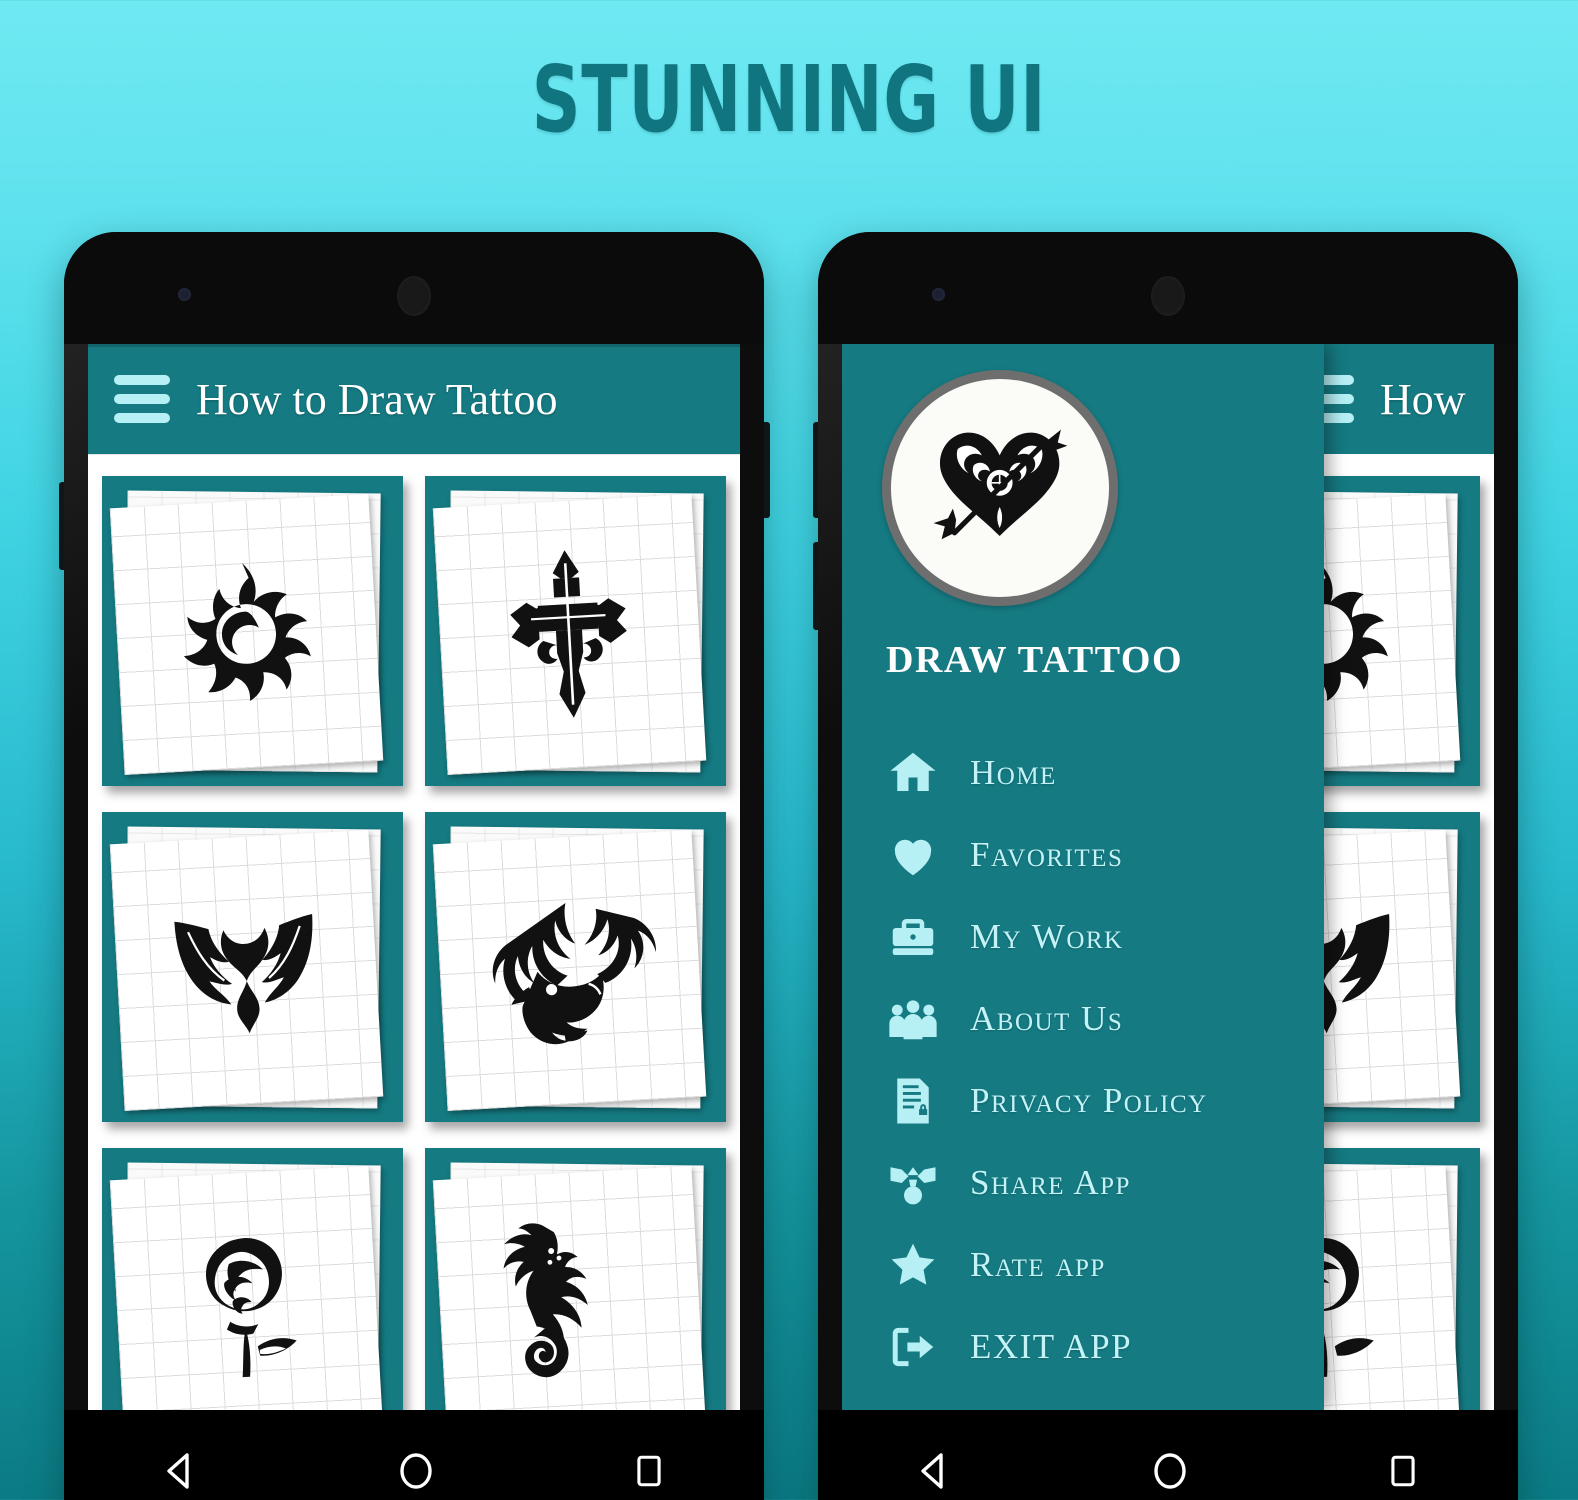  I want to click on drawer-item-favorites: Favorites, so click(1083, 855).